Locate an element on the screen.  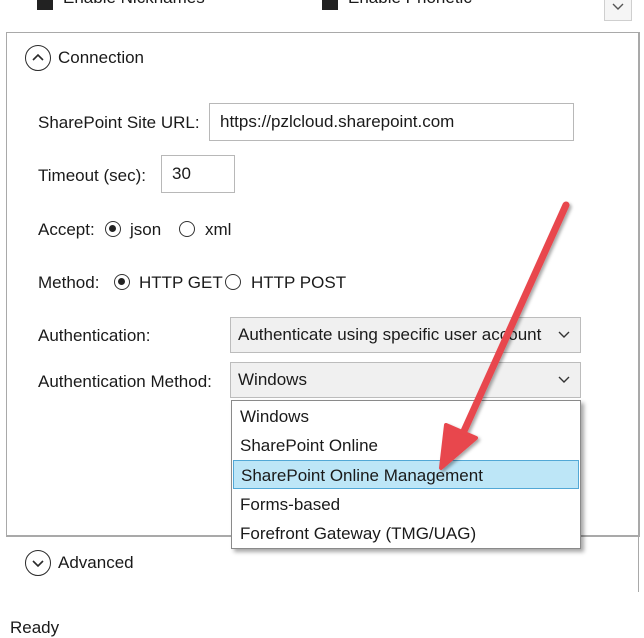
top-scroll-button is located at coordinates (618, 10).